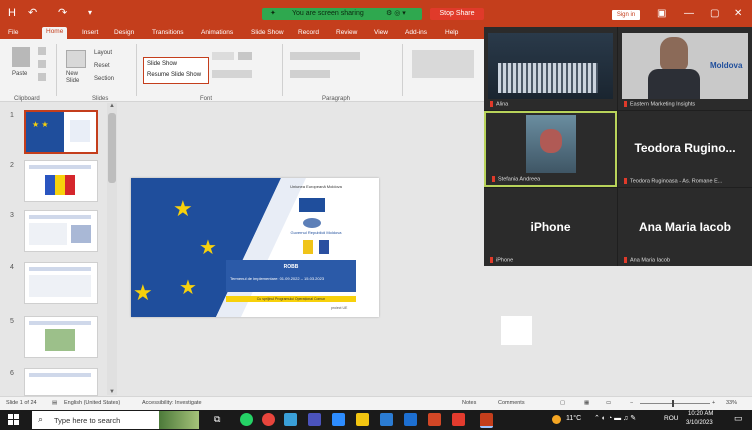 This screenshot has width=752, height=430. What do you see at coordinates (700, 414) in the screenshot?
I see `clock-time: 10:20 AM` at bounding box center [700, 414].